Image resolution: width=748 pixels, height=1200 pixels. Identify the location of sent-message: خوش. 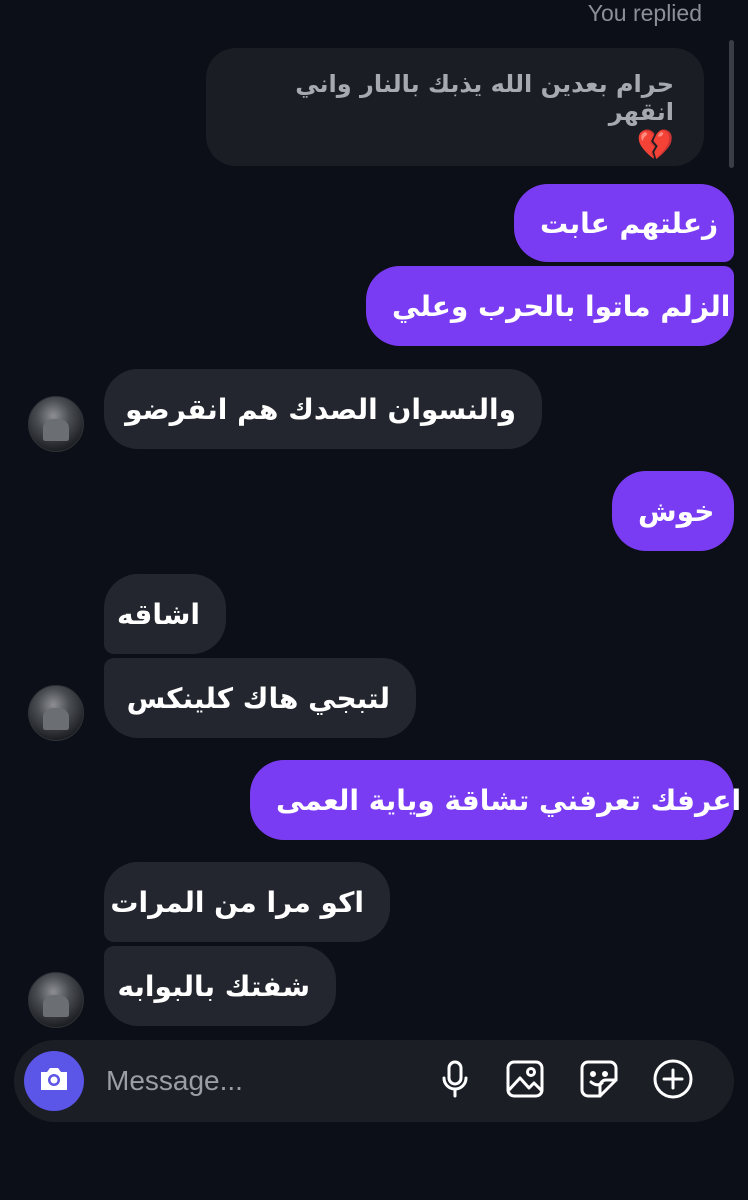
(673, 511).